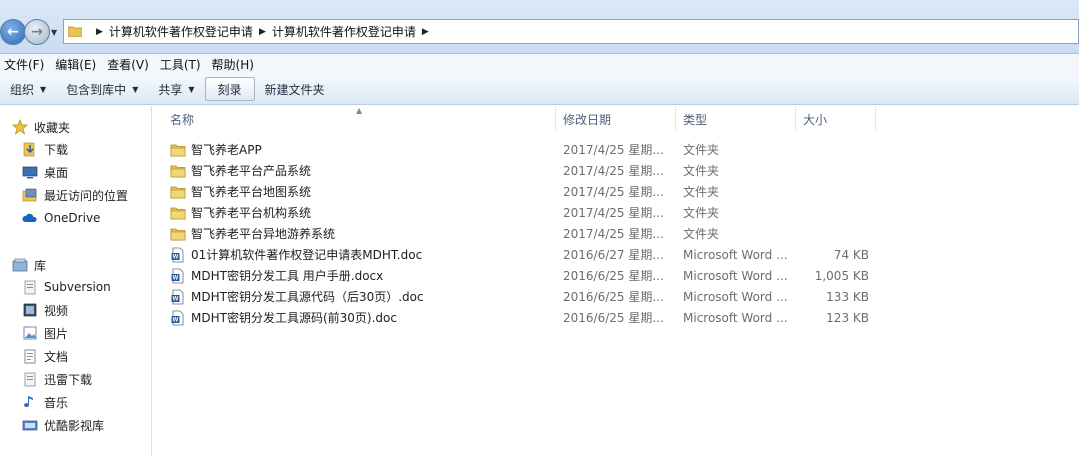 The image size is (1079, 456). I want to click on column-header-name: 名称, so click(359, 119).